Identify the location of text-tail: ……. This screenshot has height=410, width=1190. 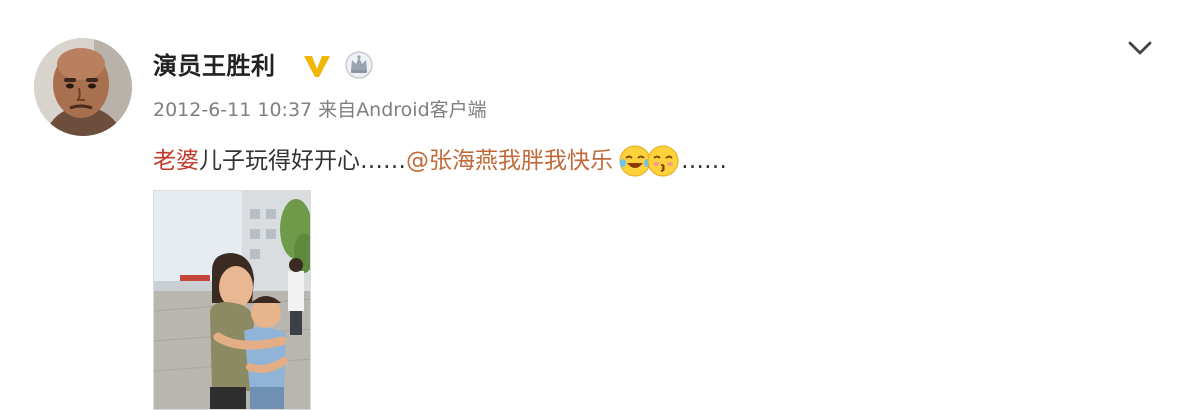
(704, 161).